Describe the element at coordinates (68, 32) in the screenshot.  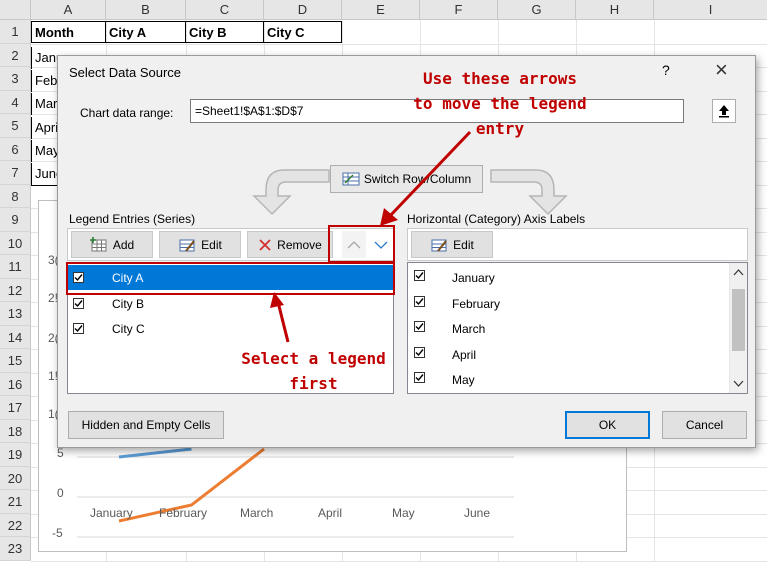
I see `cell-a1: Month` at that location.